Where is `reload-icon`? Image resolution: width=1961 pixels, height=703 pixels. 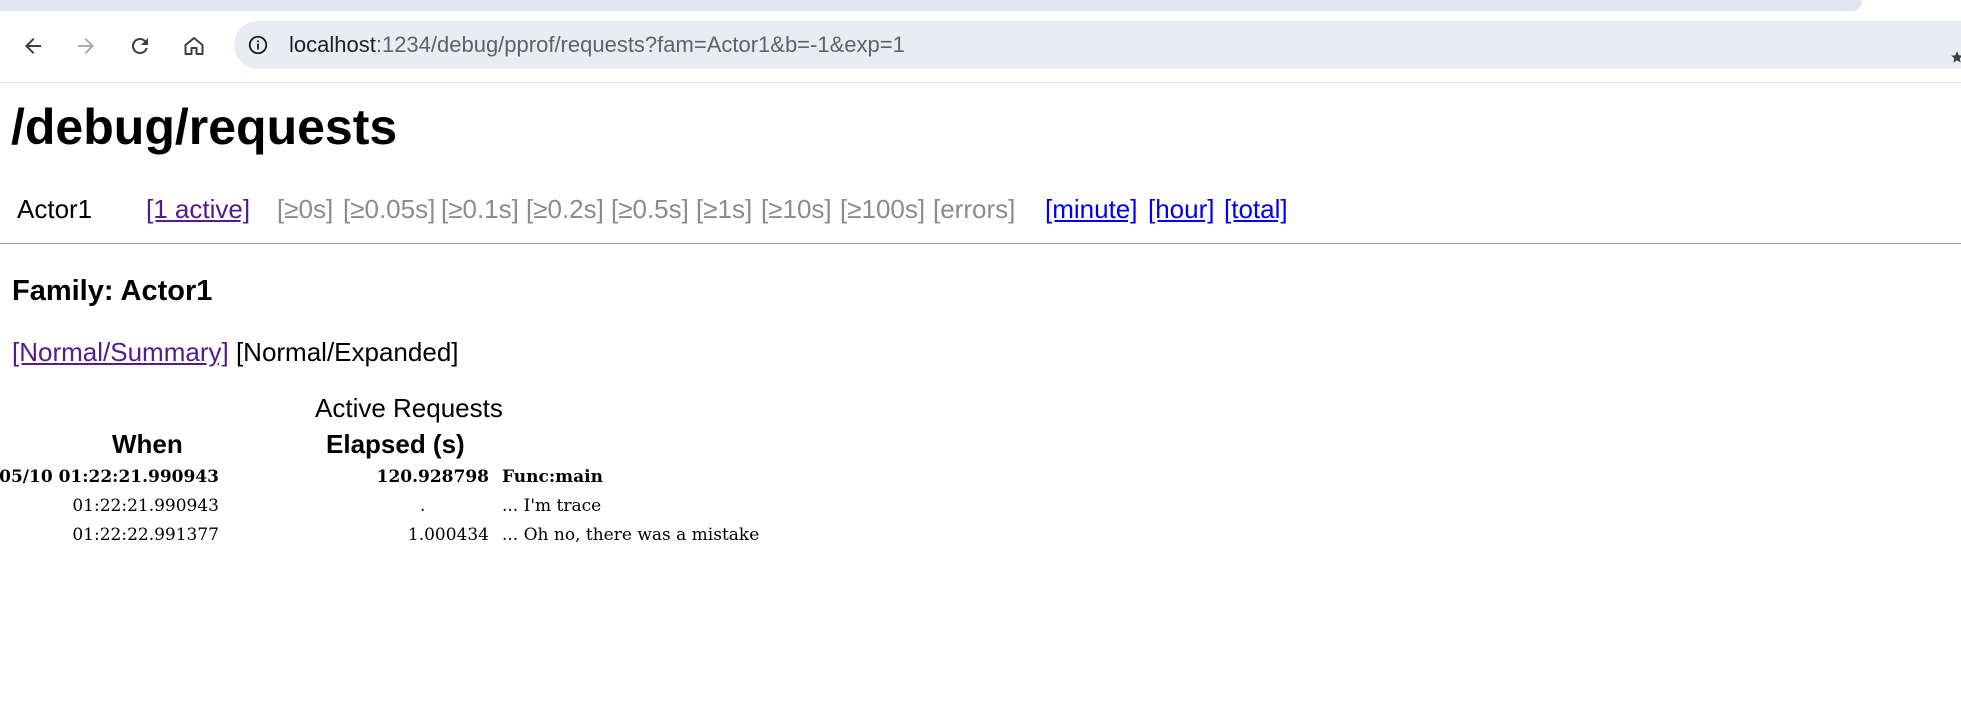
reload-icon is located at coordinates (139, 45).